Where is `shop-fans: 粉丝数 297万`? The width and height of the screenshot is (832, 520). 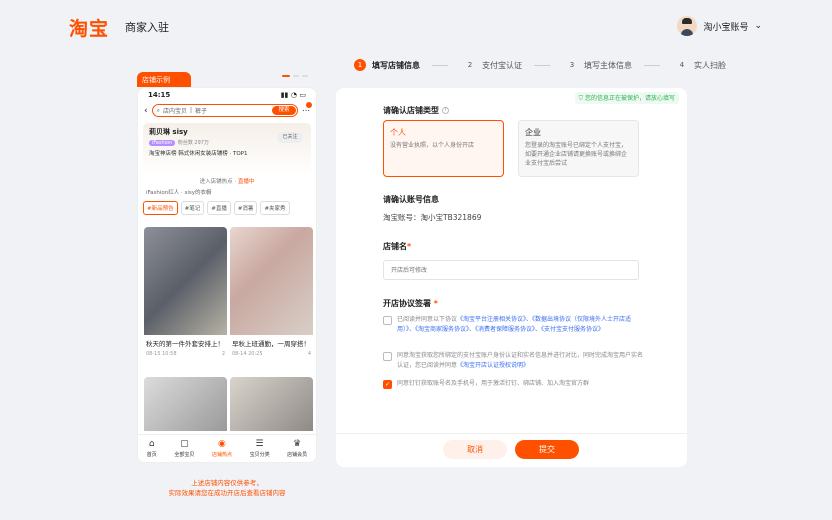 shop-fans: 粉丝数 297万 is located at coordinates (193, 143).